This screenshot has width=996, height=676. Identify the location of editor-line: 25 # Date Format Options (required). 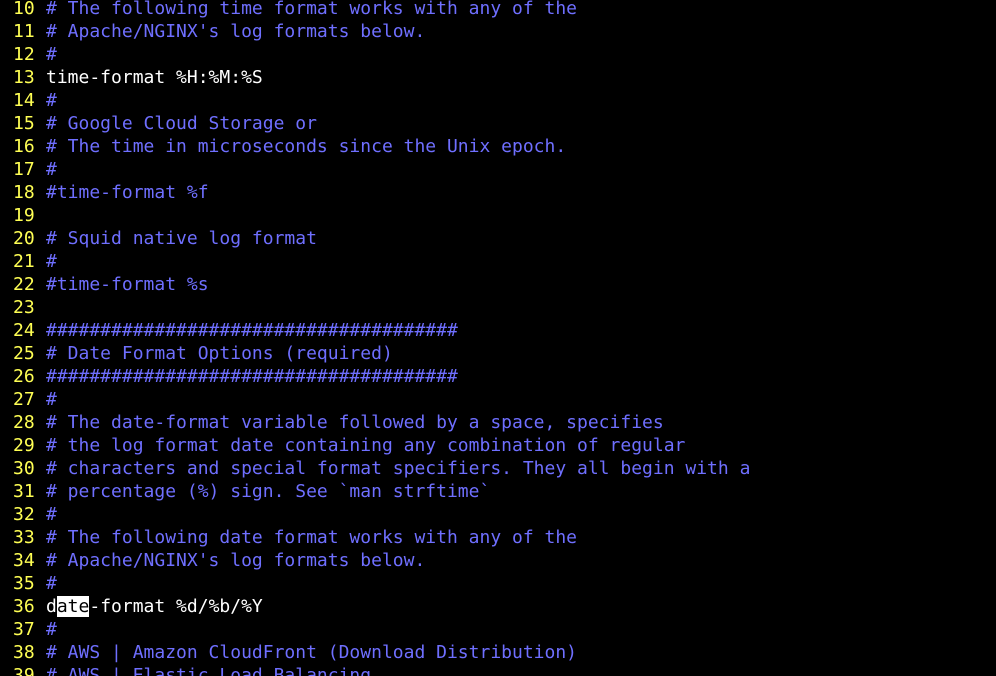
(498, 353).